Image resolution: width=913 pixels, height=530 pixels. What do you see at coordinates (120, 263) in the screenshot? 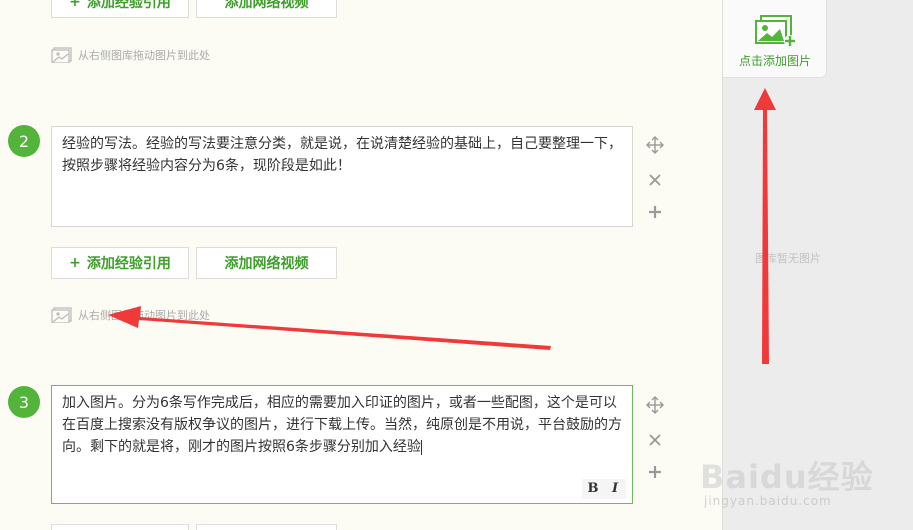
I see `add-reference-button-2: + 添加经验引用` at bounding box center [120, 263].